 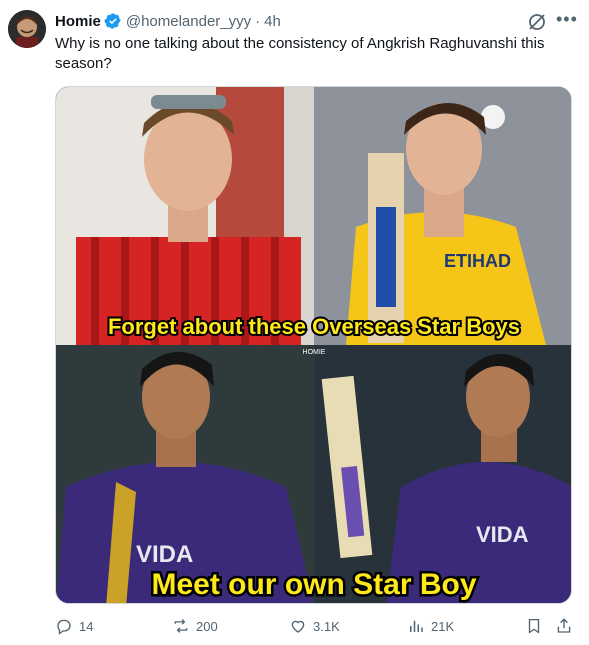 I want to click on views-icon, so click(x=416, y=626).